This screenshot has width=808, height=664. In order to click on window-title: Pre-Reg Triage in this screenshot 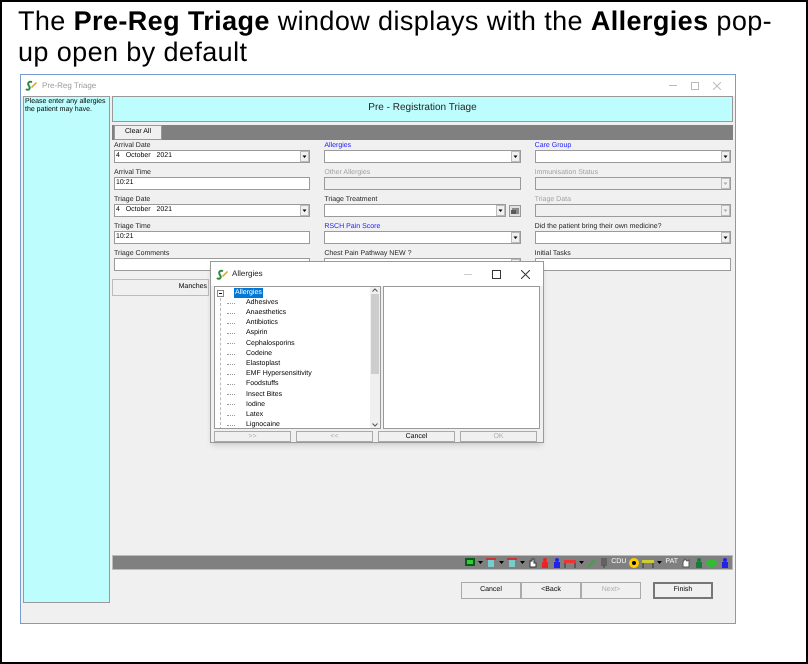, I will do `click(69, 86)`.